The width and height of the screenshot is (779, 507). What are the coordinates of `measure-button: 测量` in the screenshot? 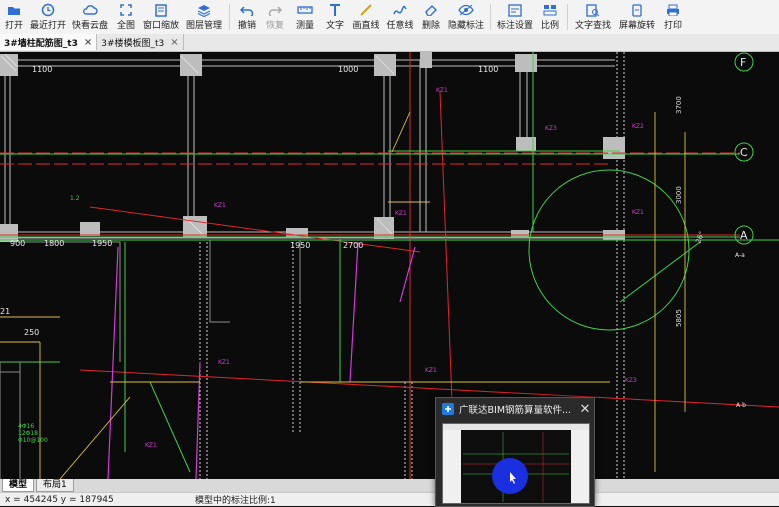 It's located at (305, 15).